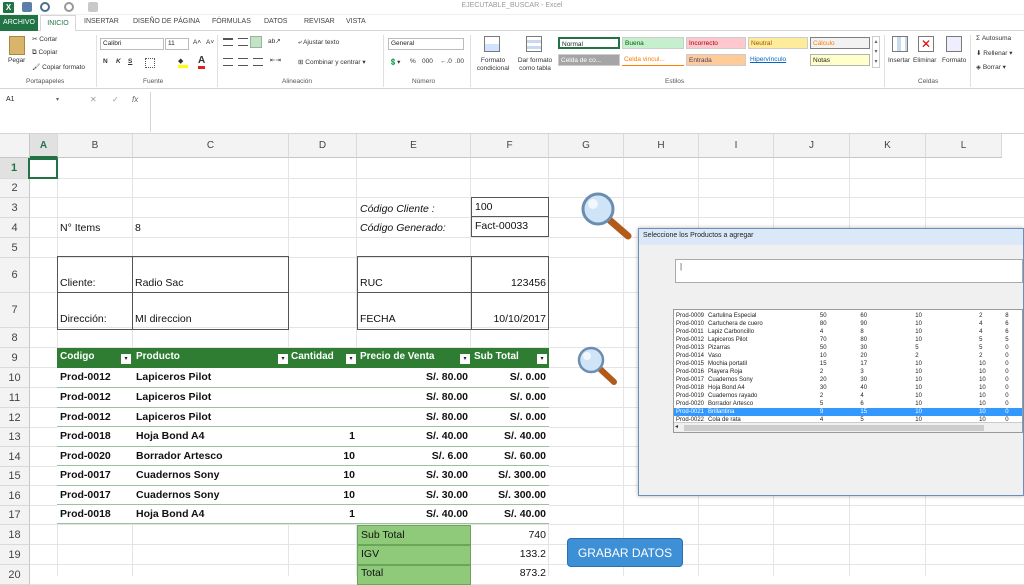  Describe the element at coordinates (15, 555) in the screenshot. I see `row-header-19: 19` at that location.